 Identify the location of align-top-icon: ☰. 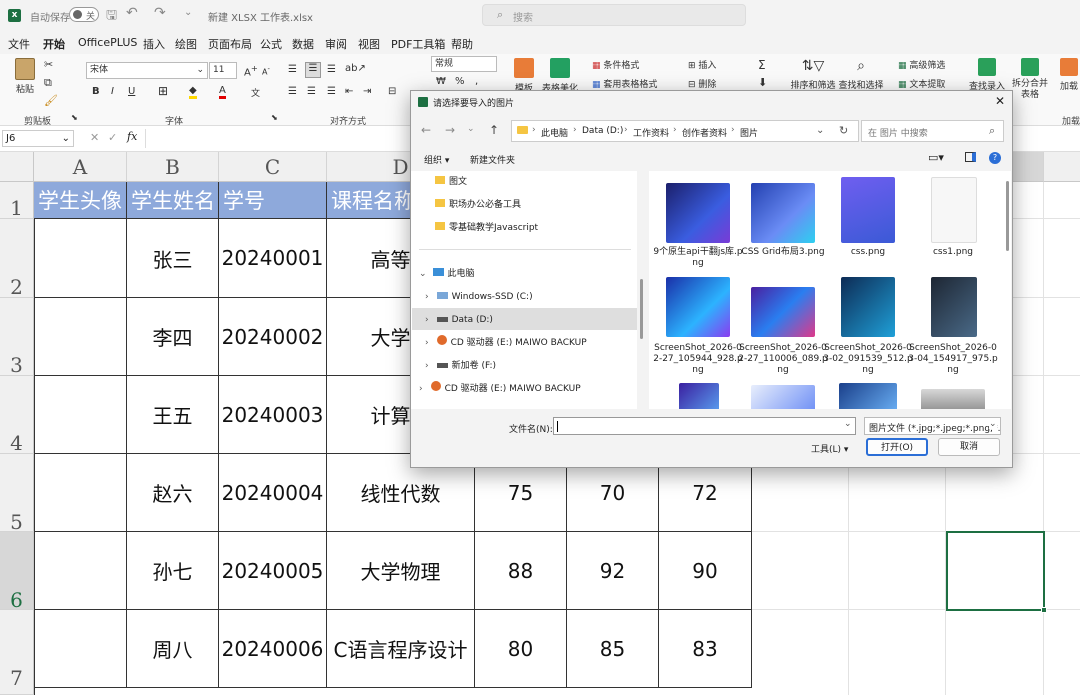
(292, 69).